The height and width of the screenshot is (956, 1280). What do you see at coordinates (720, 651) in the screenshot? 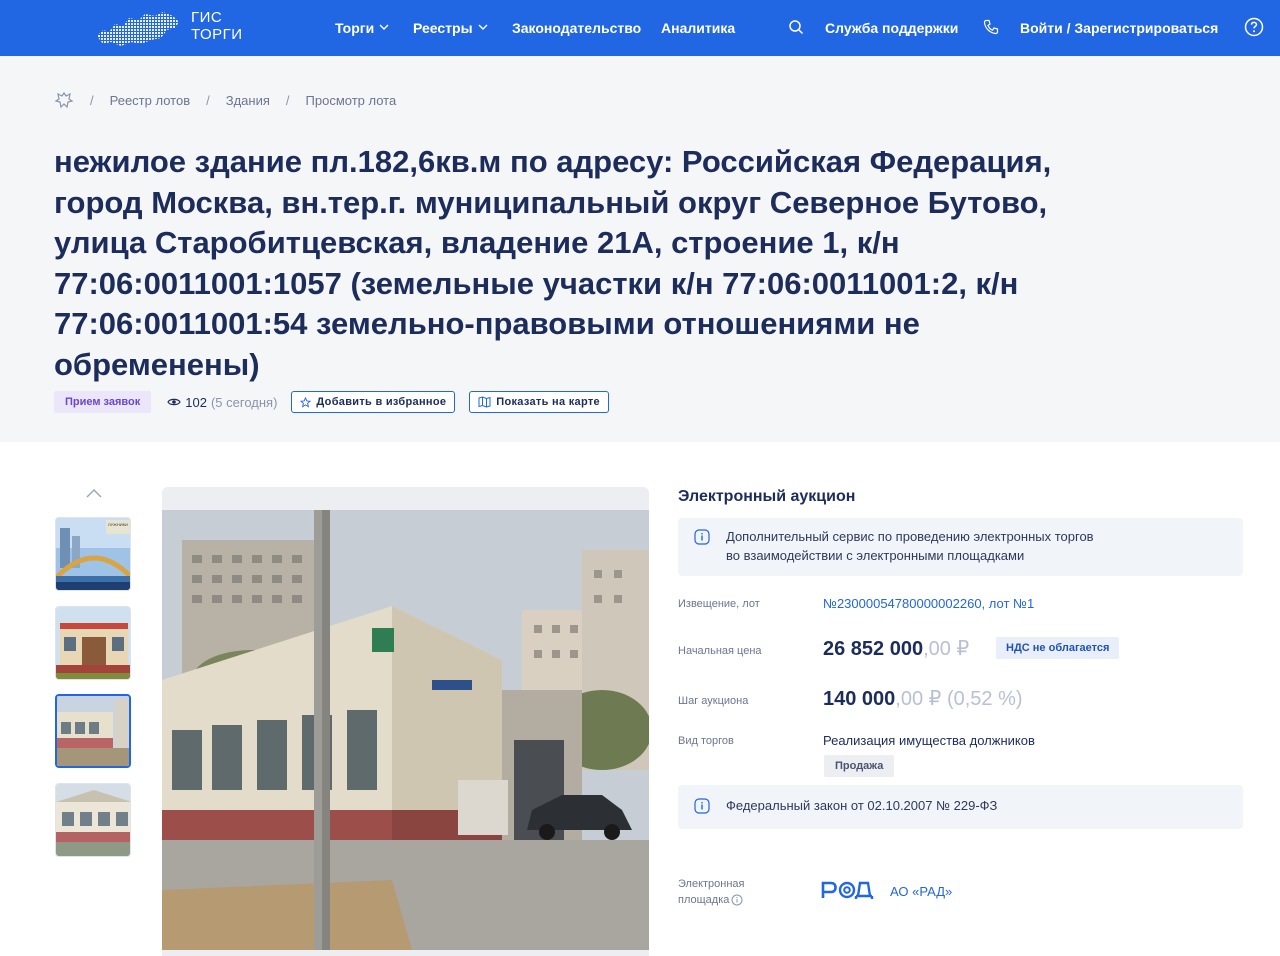
I see `start-price-label: Начальная цена` at bounding box center [720, 651].